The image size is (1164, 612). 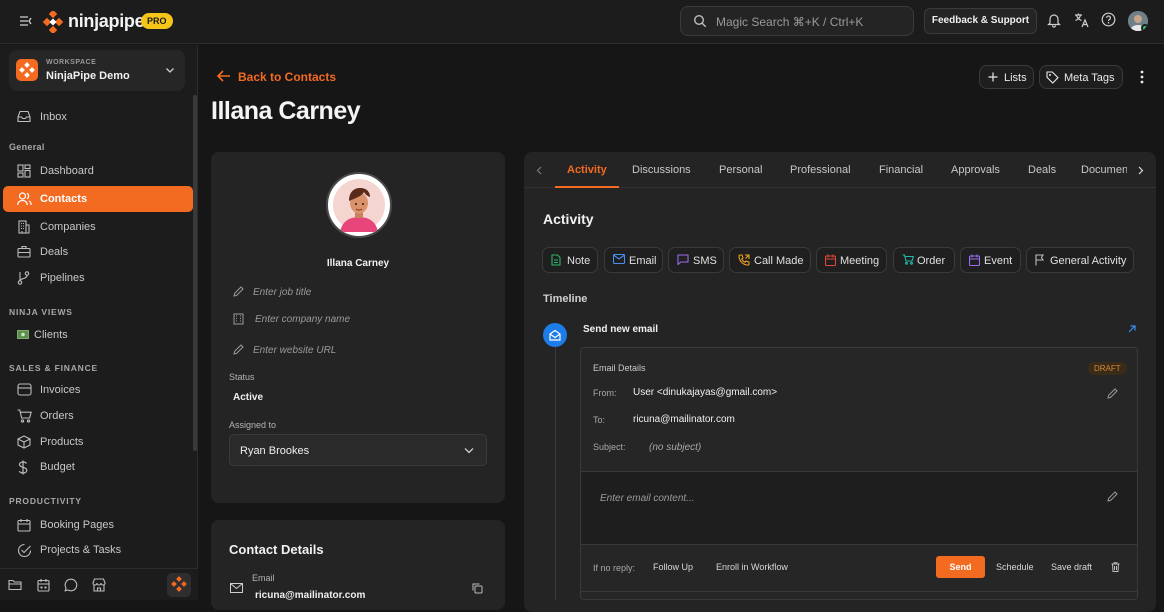 What do you see at coordinates (975, 170) in the screenshot?
I see `tab-approvals: Approvals` at bounding box center [975, 170].